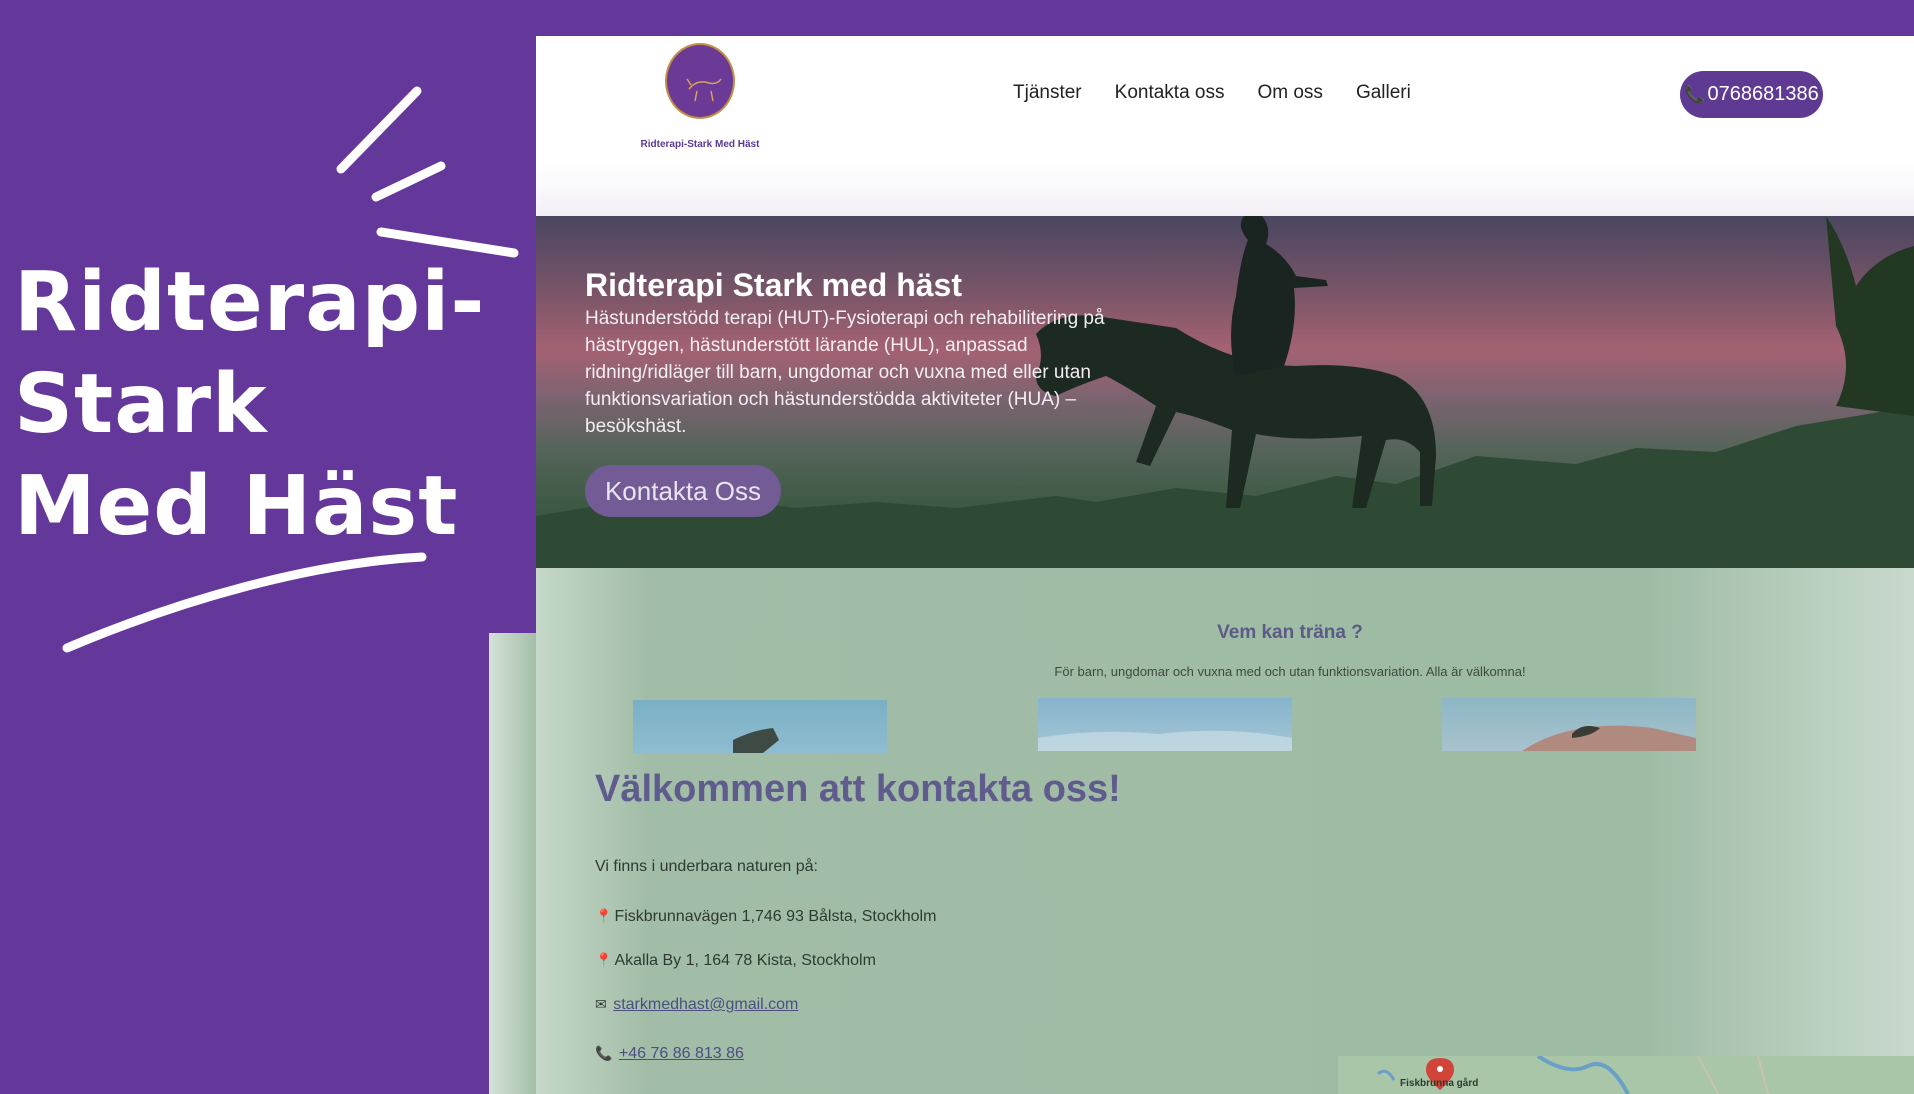  I want to click on hero-title: Ridterapi Stark med häst, so click(773, 285).